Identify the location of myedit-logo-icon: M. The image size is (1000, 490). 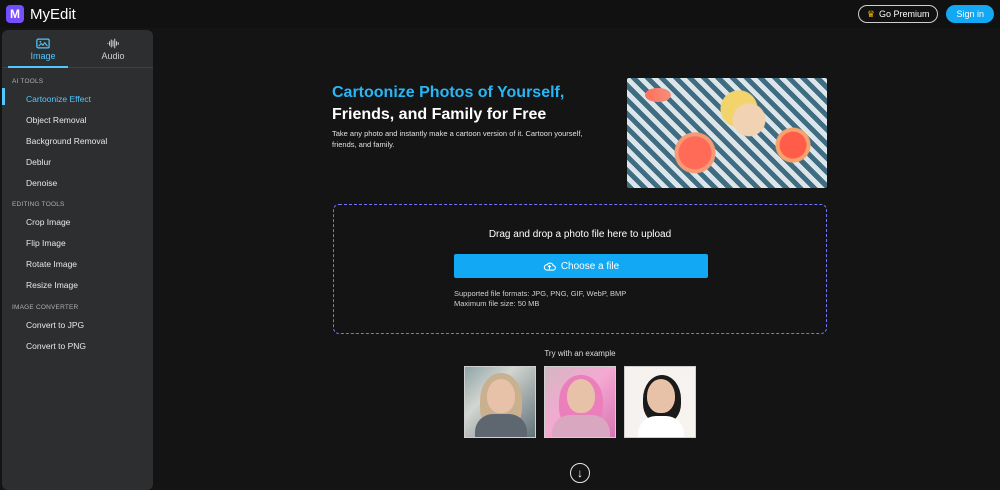
(15, 14).